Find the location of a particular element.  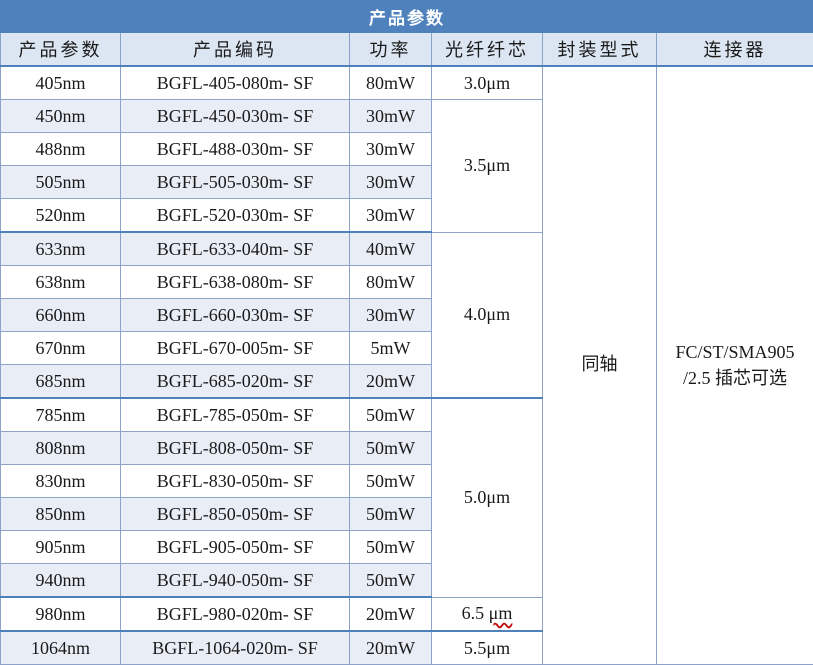

table-title: 产品参数 is located at coordinates (407, 17).